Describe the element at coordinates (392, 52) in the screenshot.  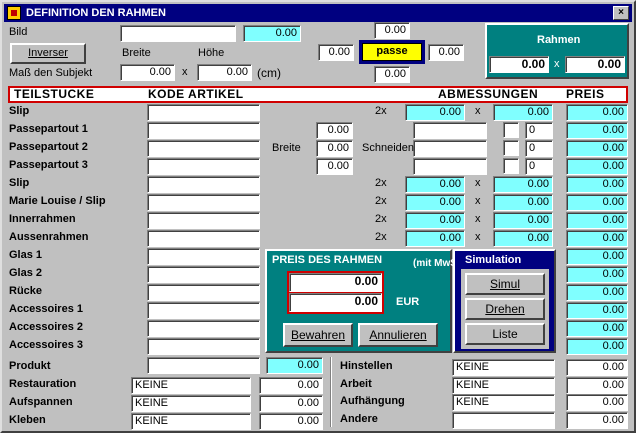
I see `passe-indicator: passe` at that location.